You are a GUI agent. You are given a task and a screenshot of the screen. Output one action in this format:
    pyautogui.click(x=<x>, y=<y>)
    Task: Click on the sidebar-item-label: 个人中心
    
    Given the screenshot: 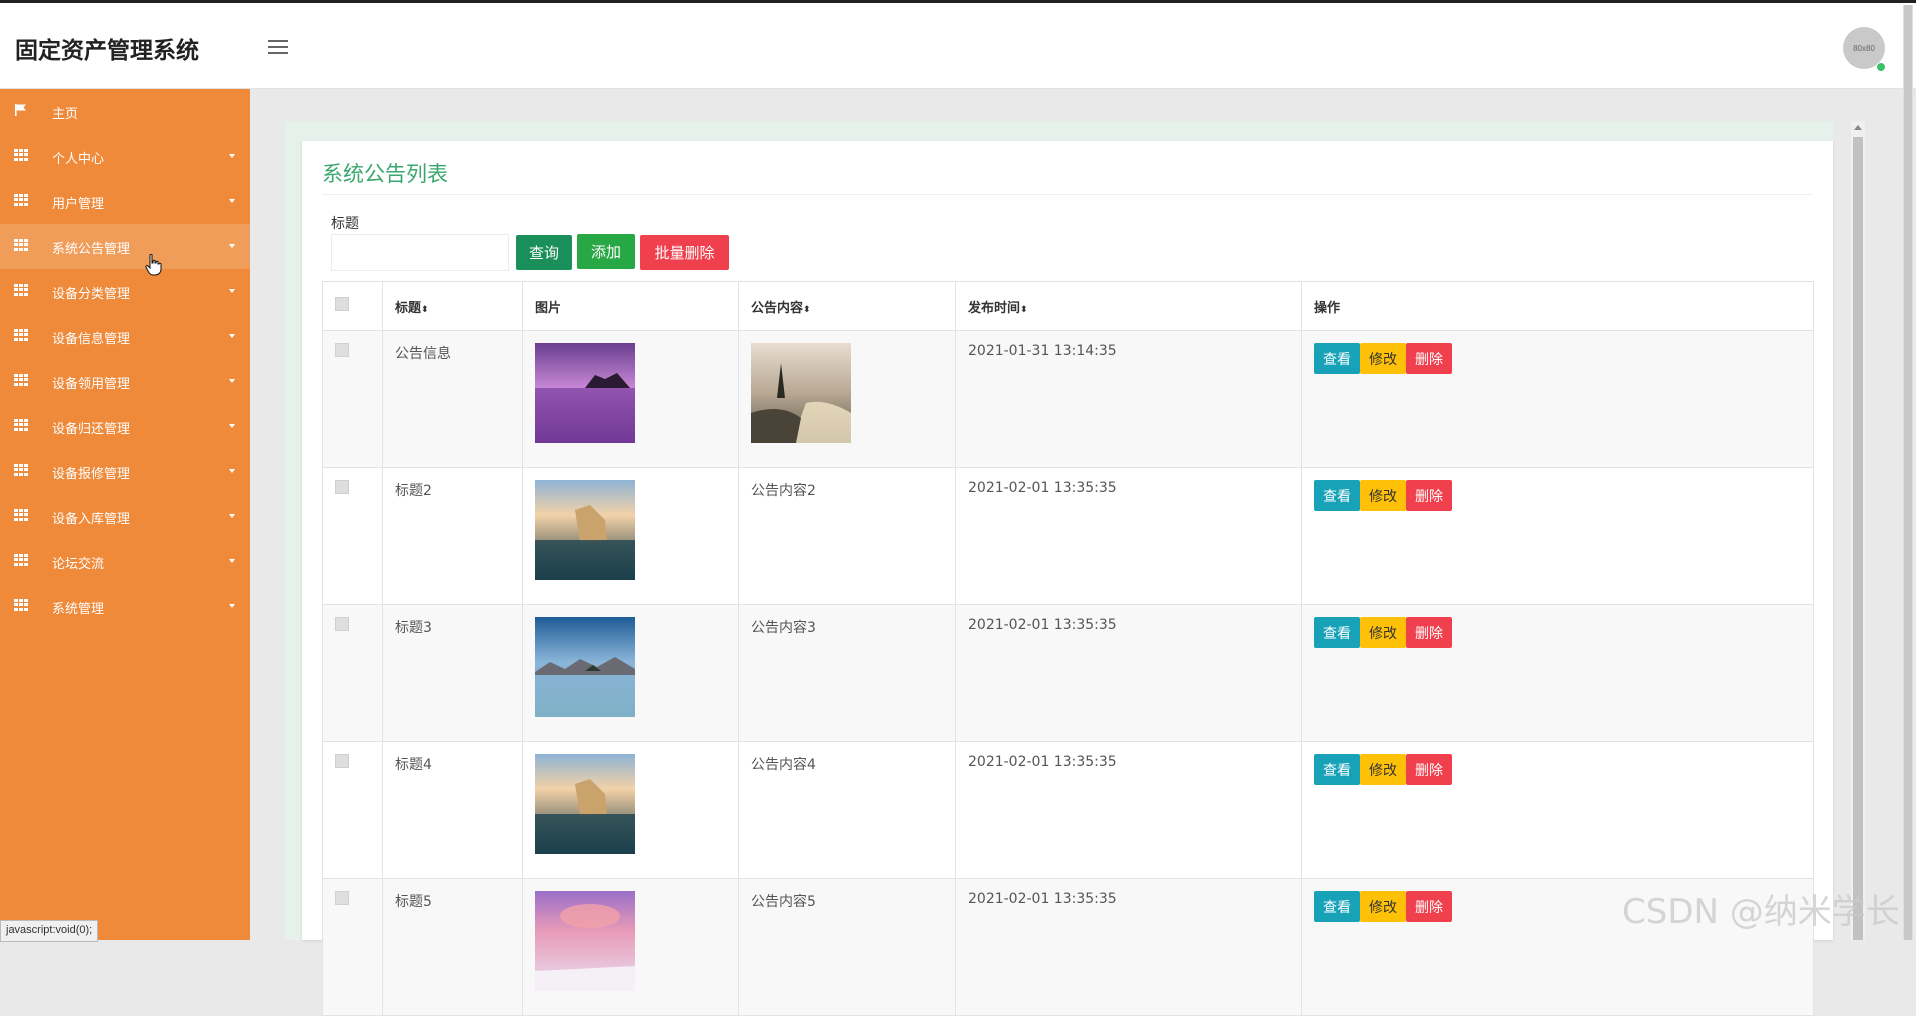 What is the action you would take?
    pyautogui.click(x=78, y=159)
    